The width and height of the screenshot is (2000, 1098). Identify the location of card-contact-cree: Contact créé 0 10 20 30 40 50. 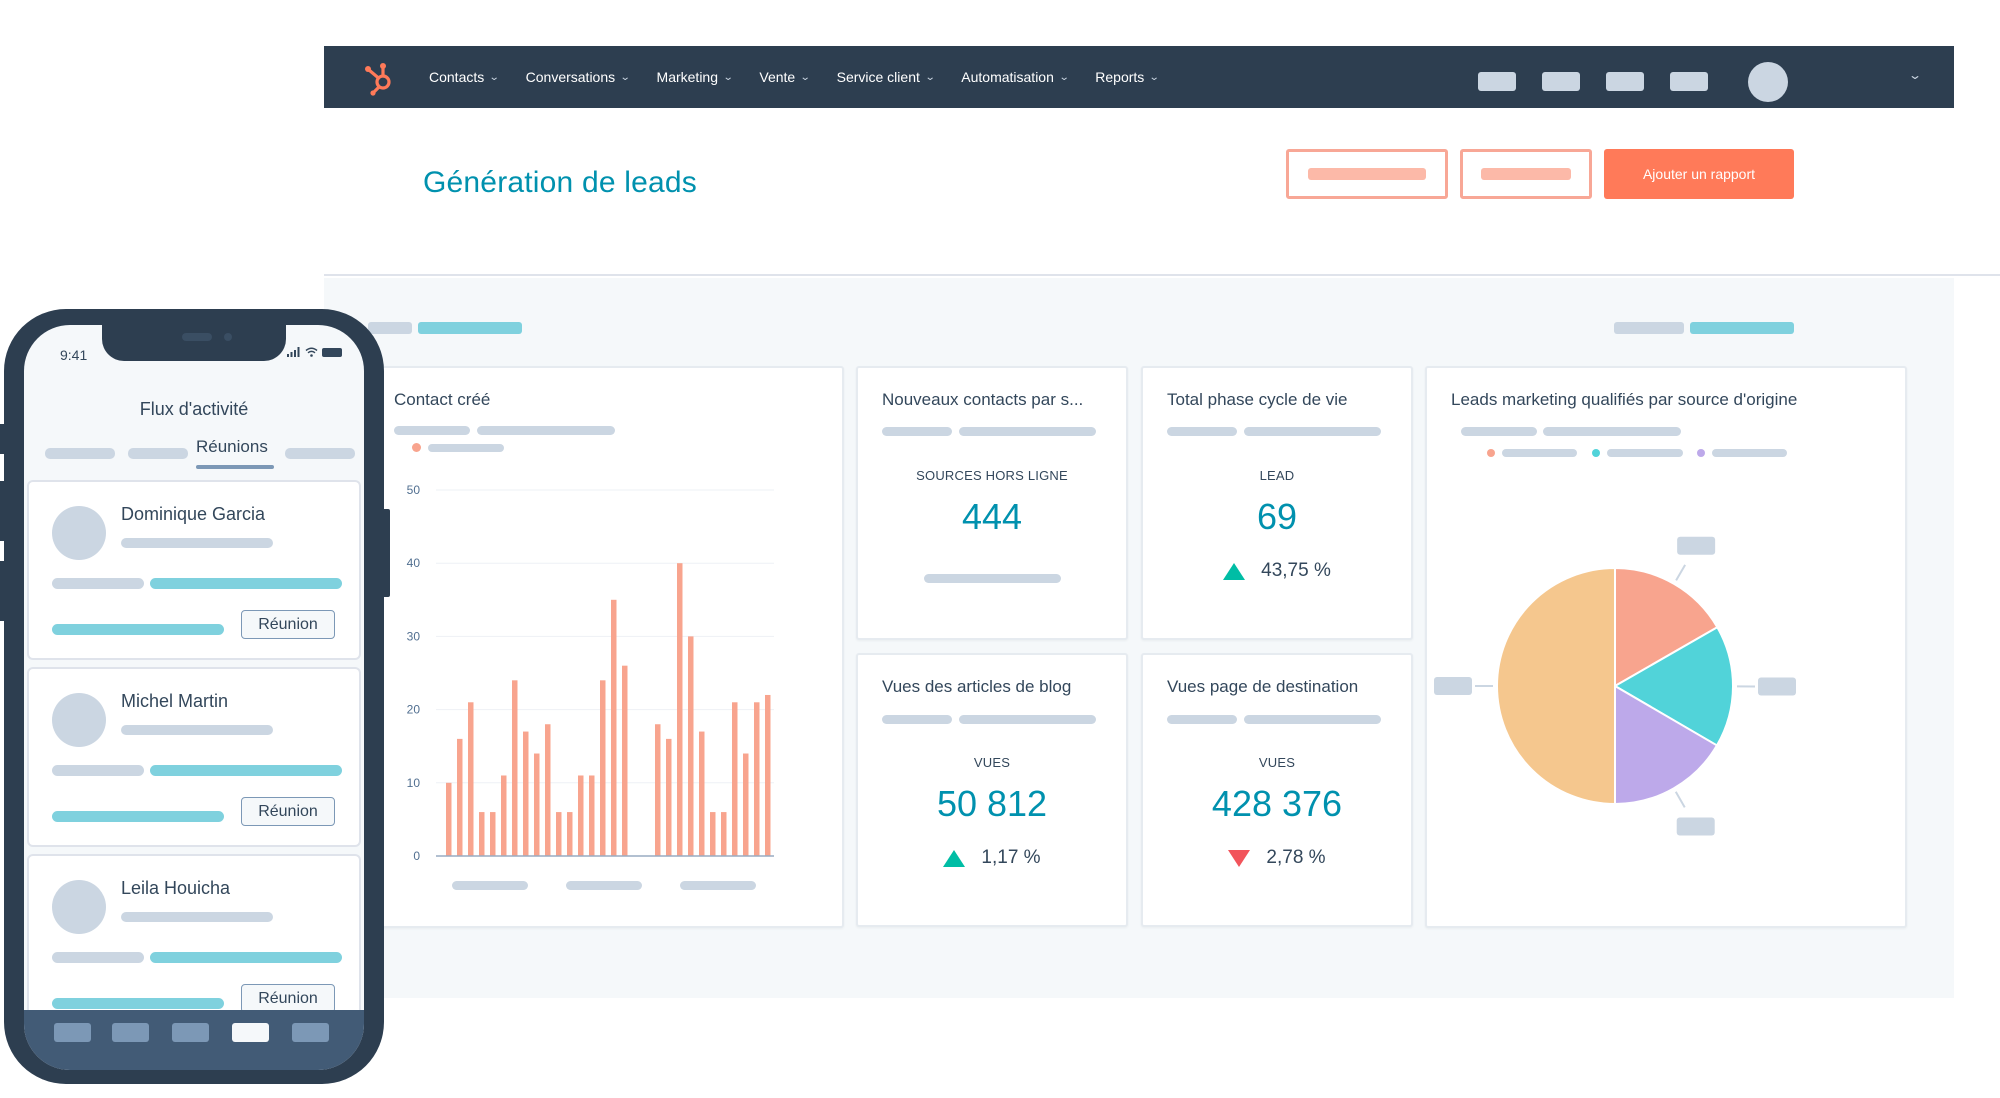
(606, 647).